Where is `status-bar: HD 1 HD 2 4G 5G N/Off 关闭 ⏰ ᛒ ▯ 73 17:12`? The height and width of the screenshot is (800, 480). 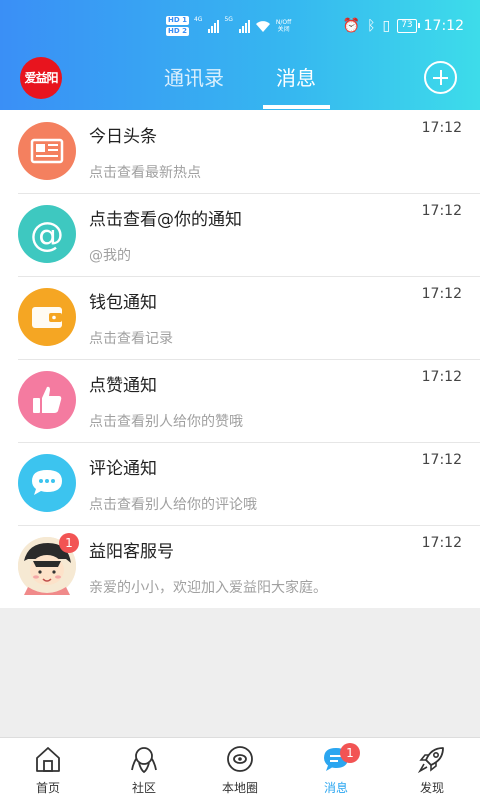 status-bar: HD 1 HD 2 4G 5G N/Off 关闭 ⏰ ᛒ ▯ 73 17:12 is located at coordinates (240, 28).